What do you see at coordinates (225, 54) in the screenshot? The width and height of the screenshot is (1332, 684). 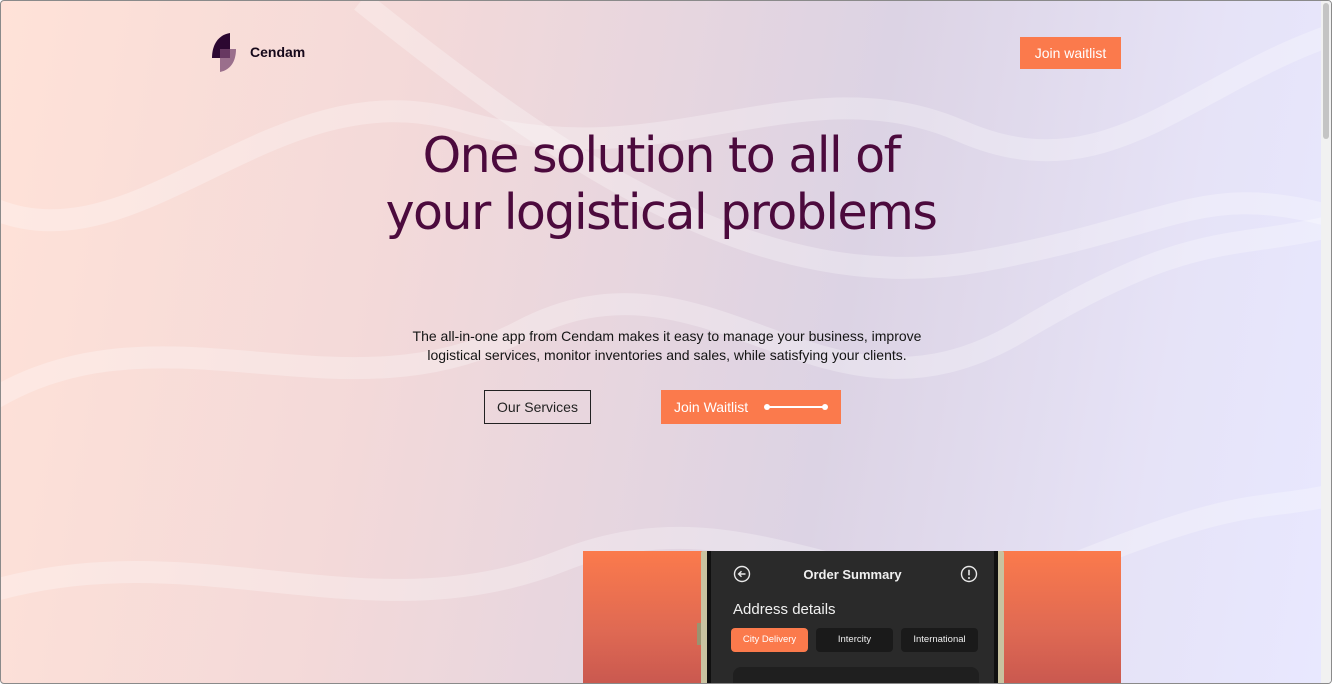 I see `cendam-logo` at bounding box center [225, 54].